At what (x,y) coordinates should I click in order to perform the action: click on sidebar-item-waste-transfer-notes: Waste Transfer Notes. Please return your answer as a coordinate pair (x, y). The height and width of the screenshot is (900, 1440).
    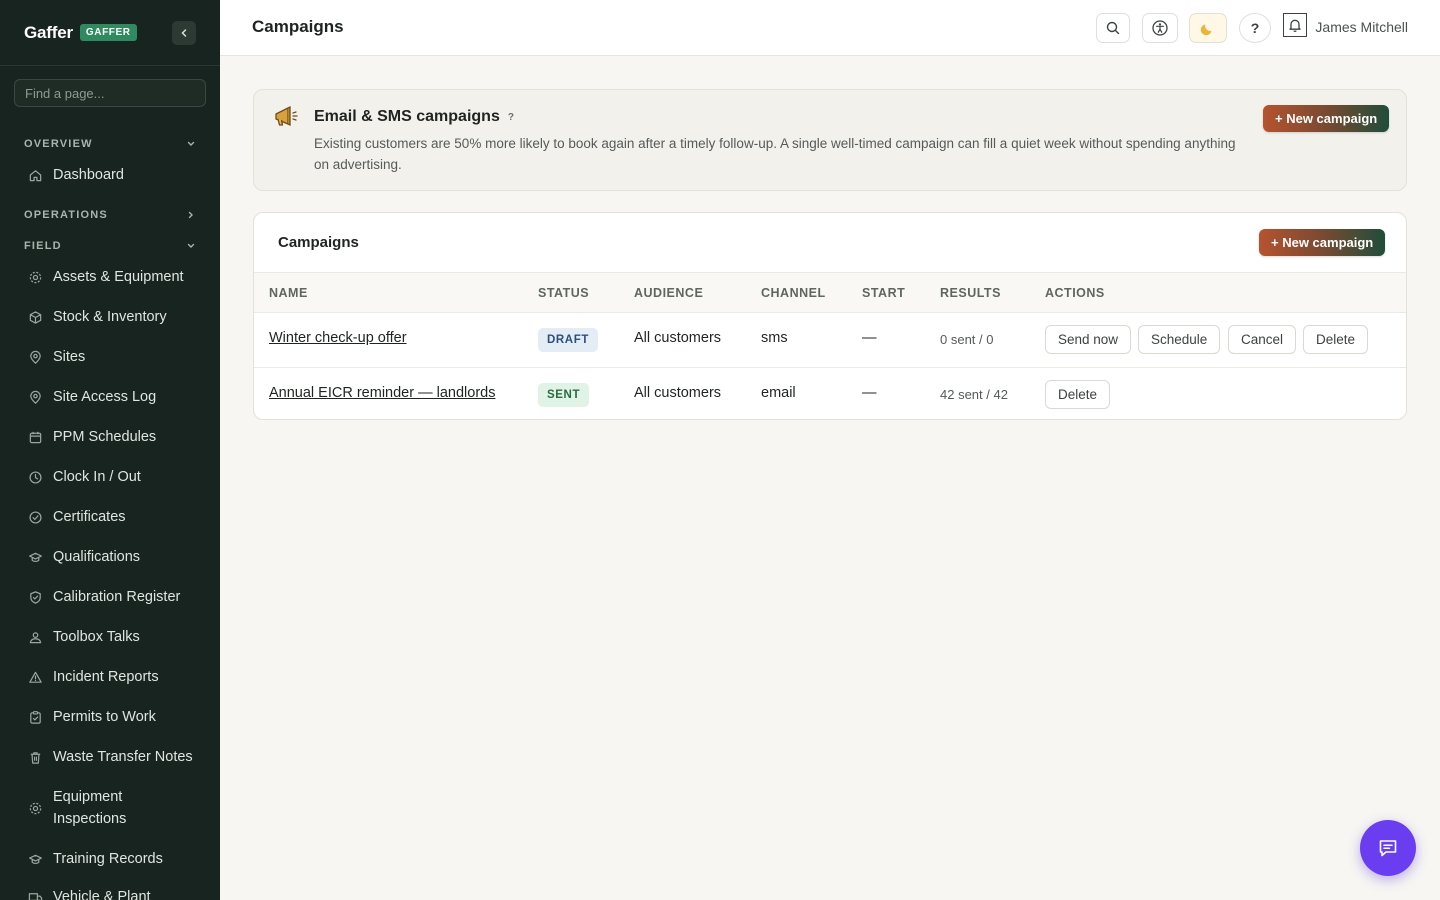
    Looking at the image, I should click on (110, 757).